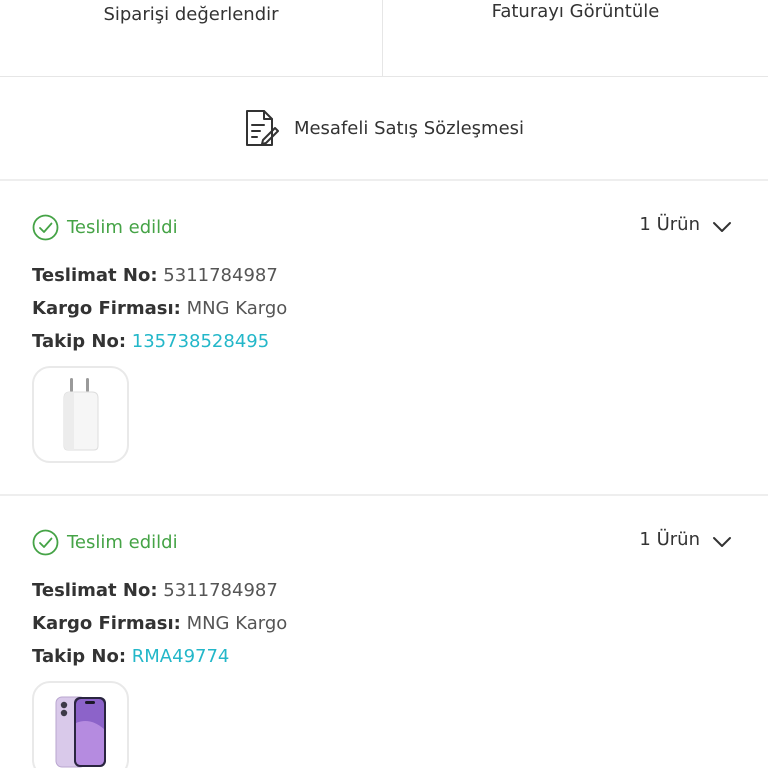  I want to click on document-edit-icon, so click(262, 128).